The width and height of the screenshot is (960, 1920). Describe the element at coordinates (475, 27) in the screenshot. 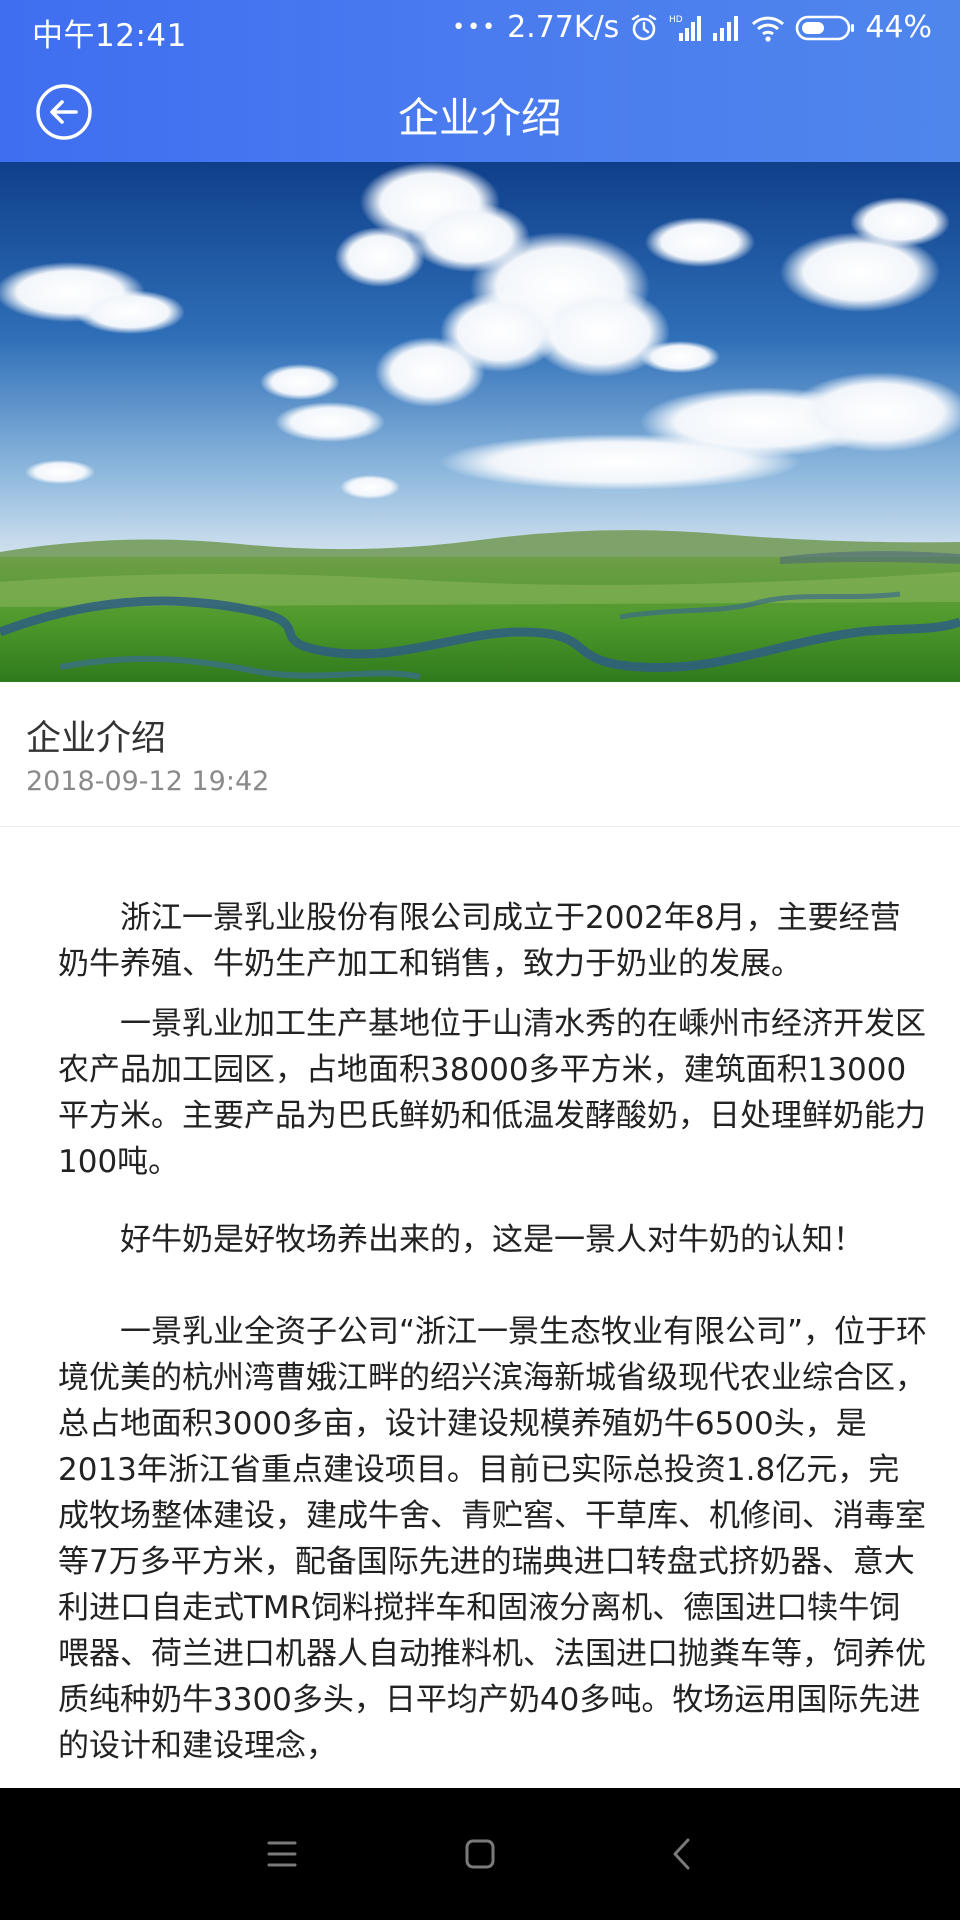

I see `status-dots: •••` at that location.